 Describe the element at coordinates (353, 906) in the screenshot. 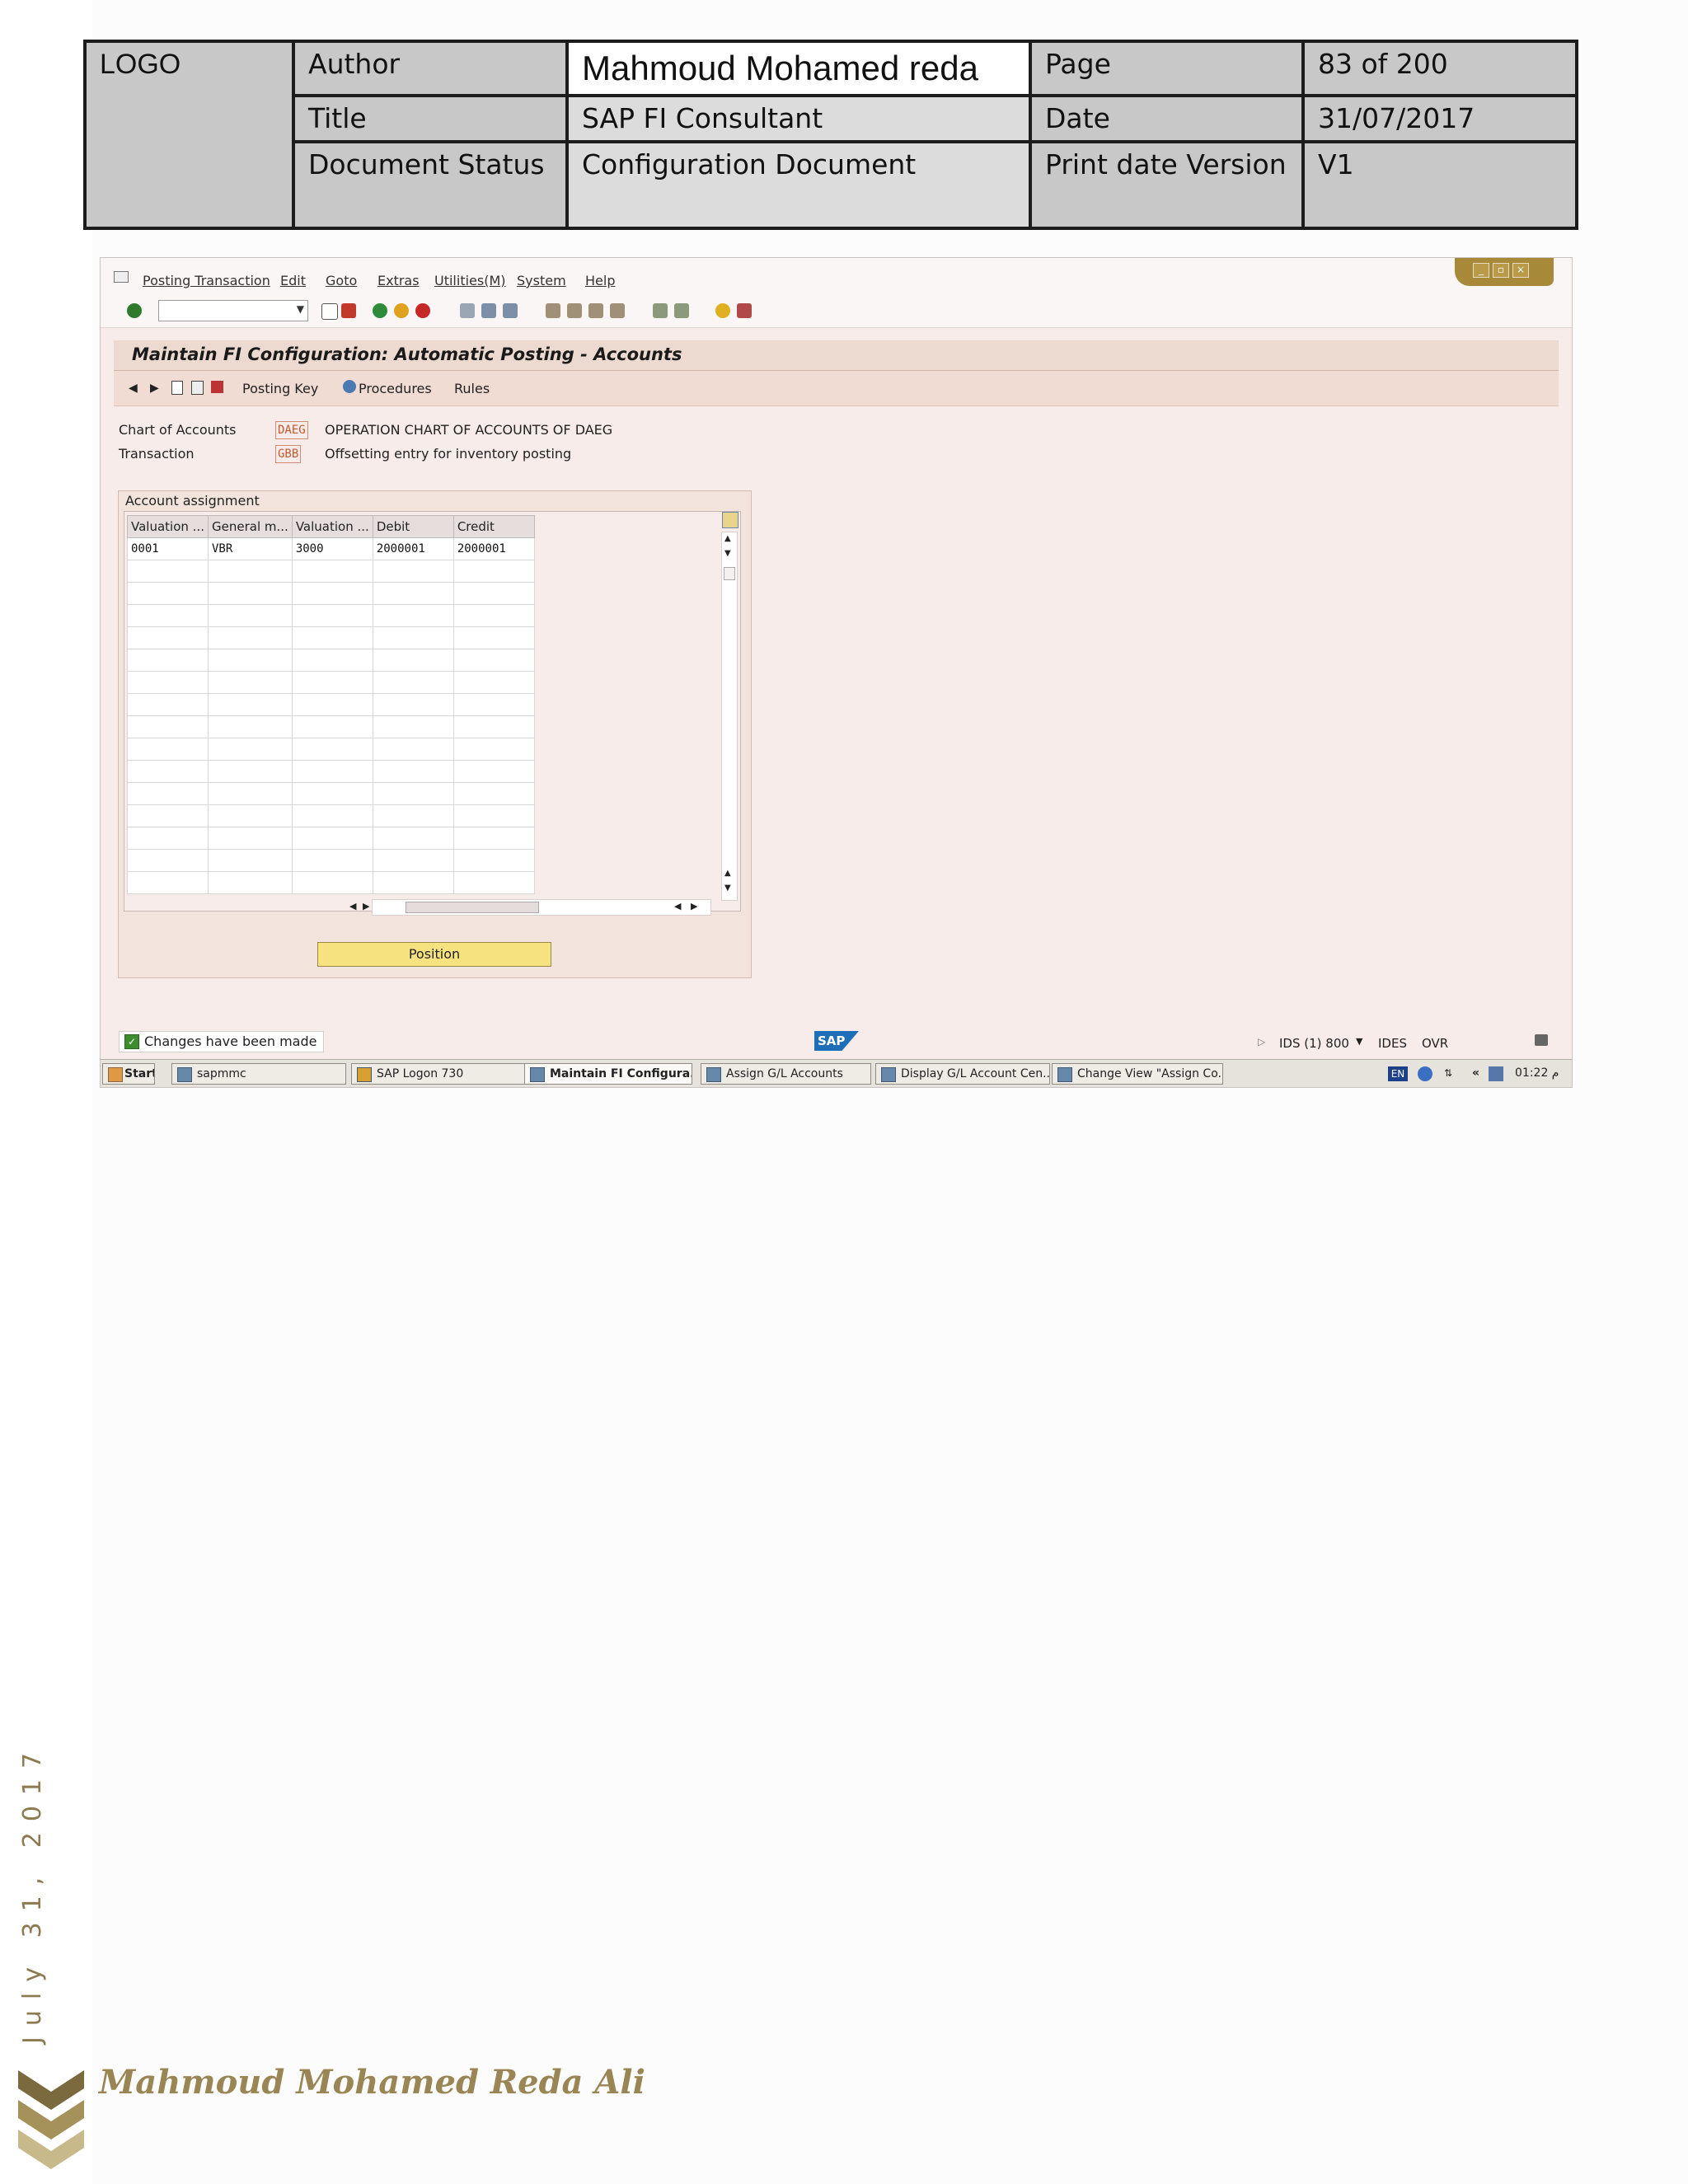

I see `scroll-left-icon: ◀` at that location.